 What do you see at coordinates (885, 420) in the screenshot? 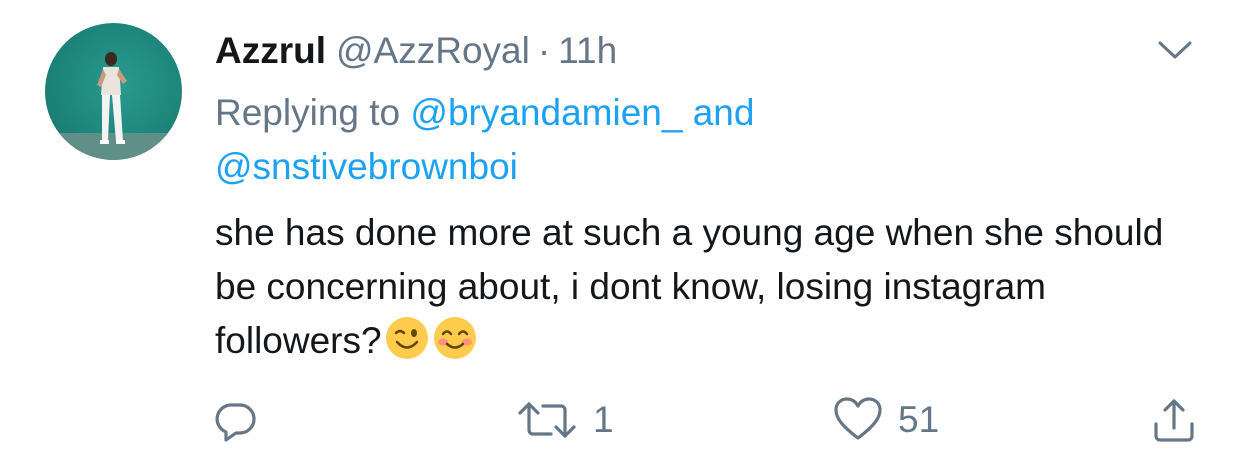
I see `like-button: 51` at bounding box center [885, 420].